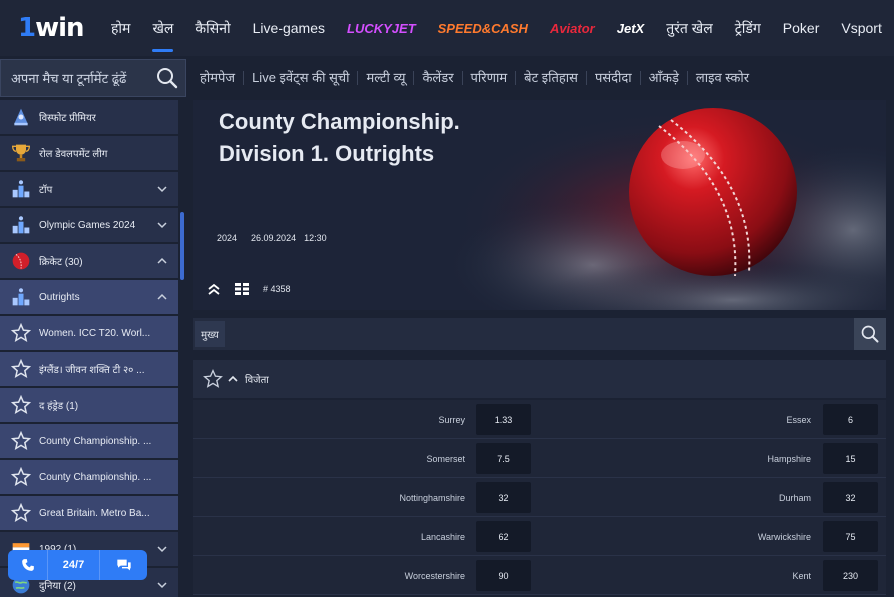 This screenshot has height=597, width=894. I want to click on nav-item-6: Aviator, so click(572, 28).